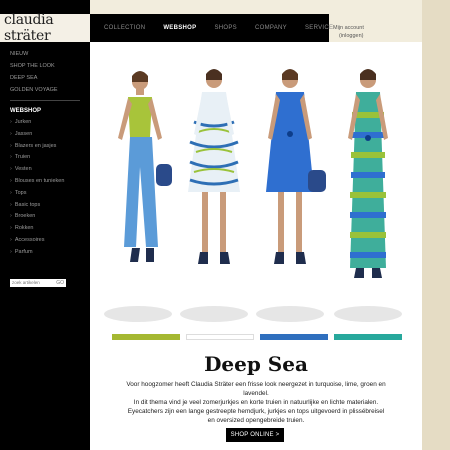 The height and width of the screenshot is (450, 450). What do you see at coordinates (50, 66) in the screenshot?
I see `sidebar-item-shop-the-look: SHOP THE LOOK` at bounding box center [50, 66].